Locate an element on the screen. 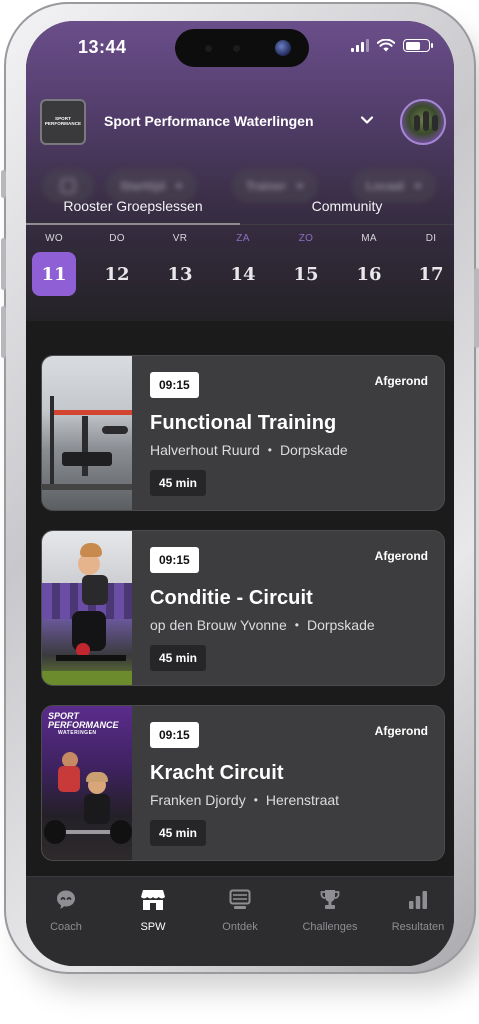  coach-icon is located at coordinates (66, 899).